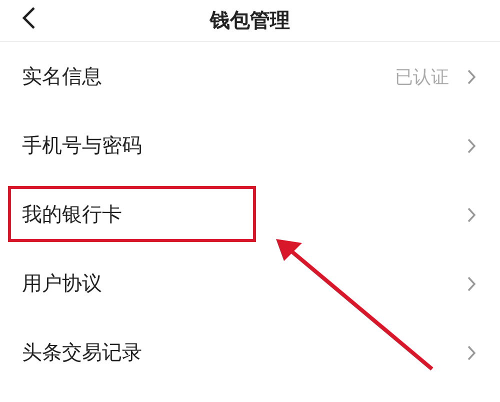 This screenshot has height=402, width=500. I want to click on back-icon, so click(29, 18).